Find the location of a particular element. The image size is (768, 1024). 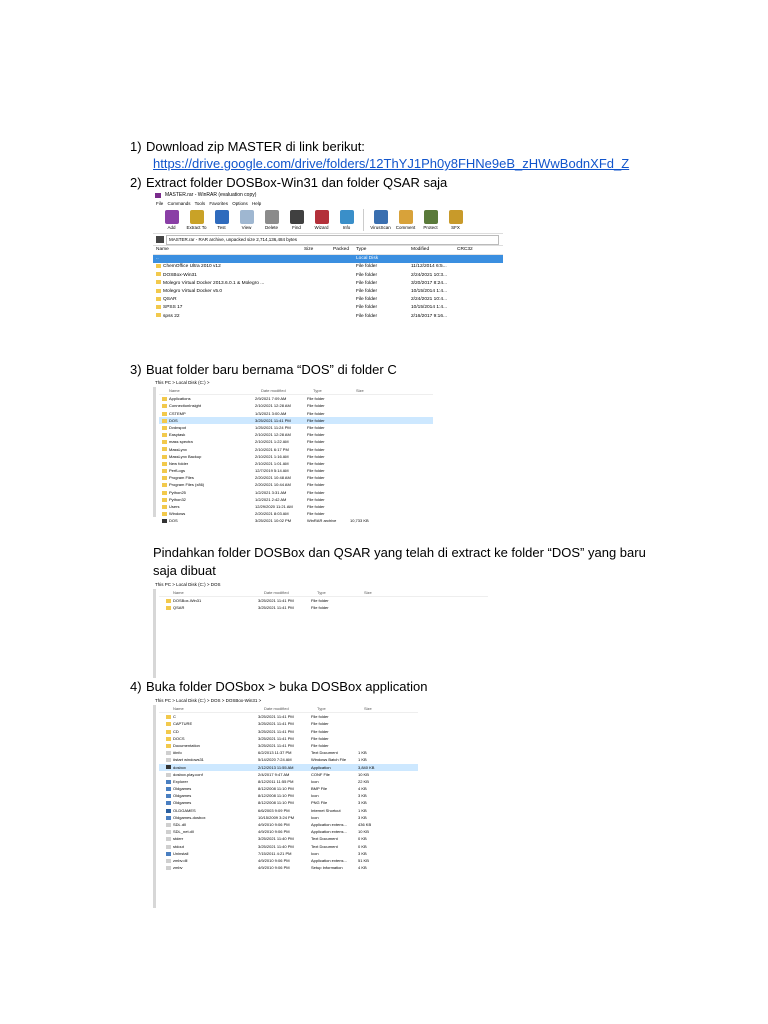

folder-icon is located at coordinates (164, 514).